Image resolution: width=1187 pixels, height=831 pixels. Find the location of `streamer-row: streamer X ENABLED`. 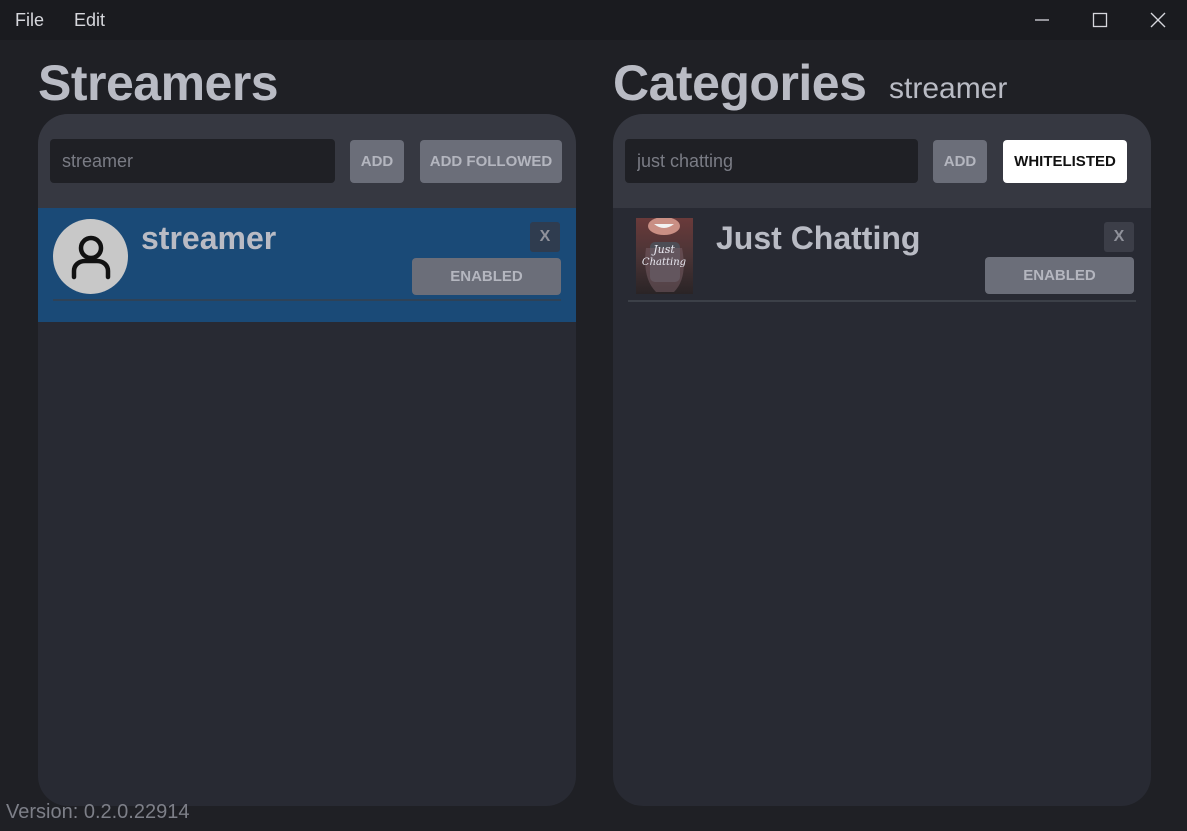

streamer-row: streamer X ENABLED is located at coordinates (307, 265).